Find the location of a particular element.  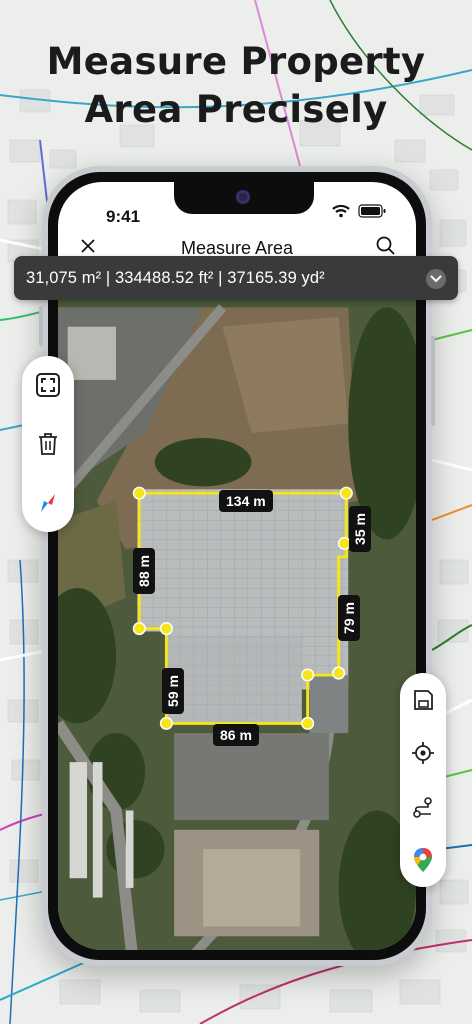

edge-label-right: 79 m is located at coordinates (348, 618).